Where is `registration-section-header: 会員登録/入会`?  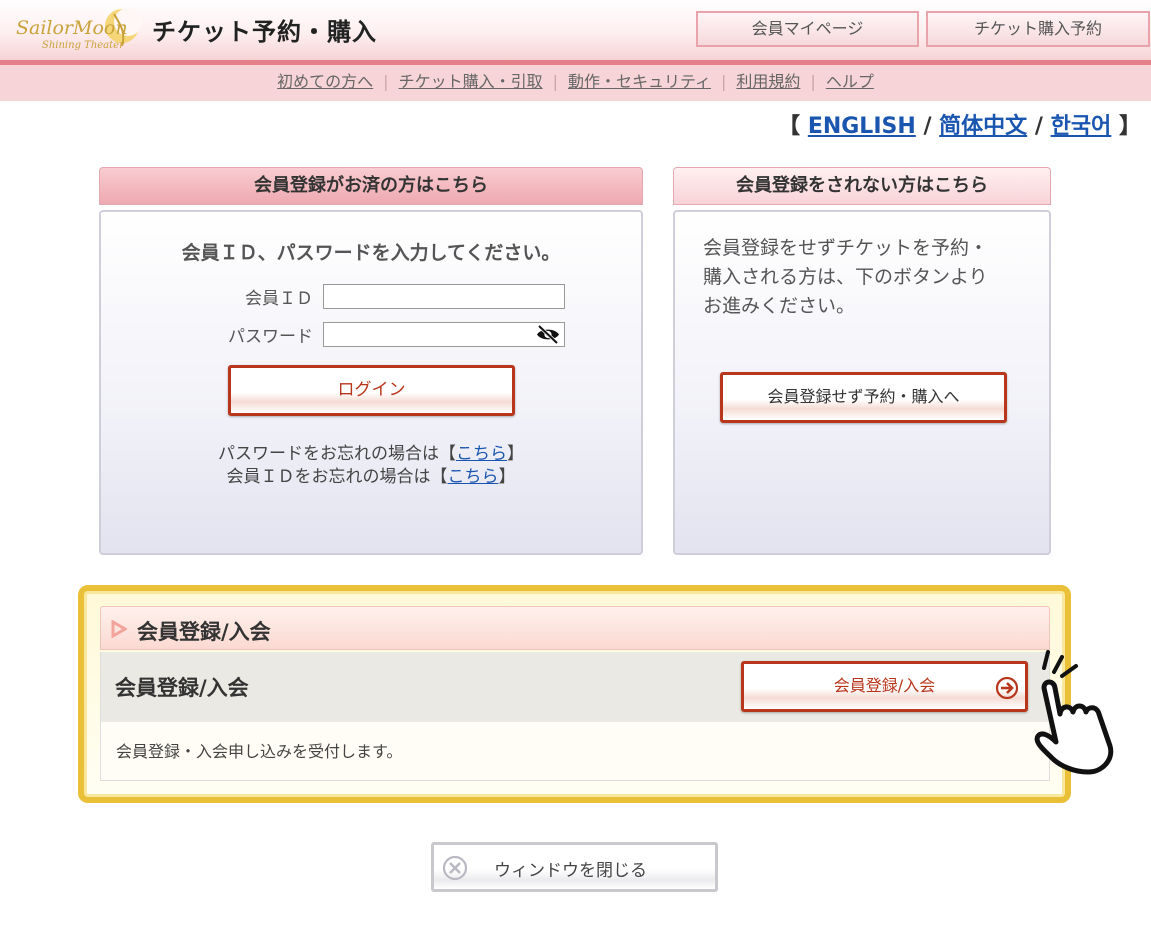 registration-section-header: 会員登録/入会 is located at coordinates (575, 628).